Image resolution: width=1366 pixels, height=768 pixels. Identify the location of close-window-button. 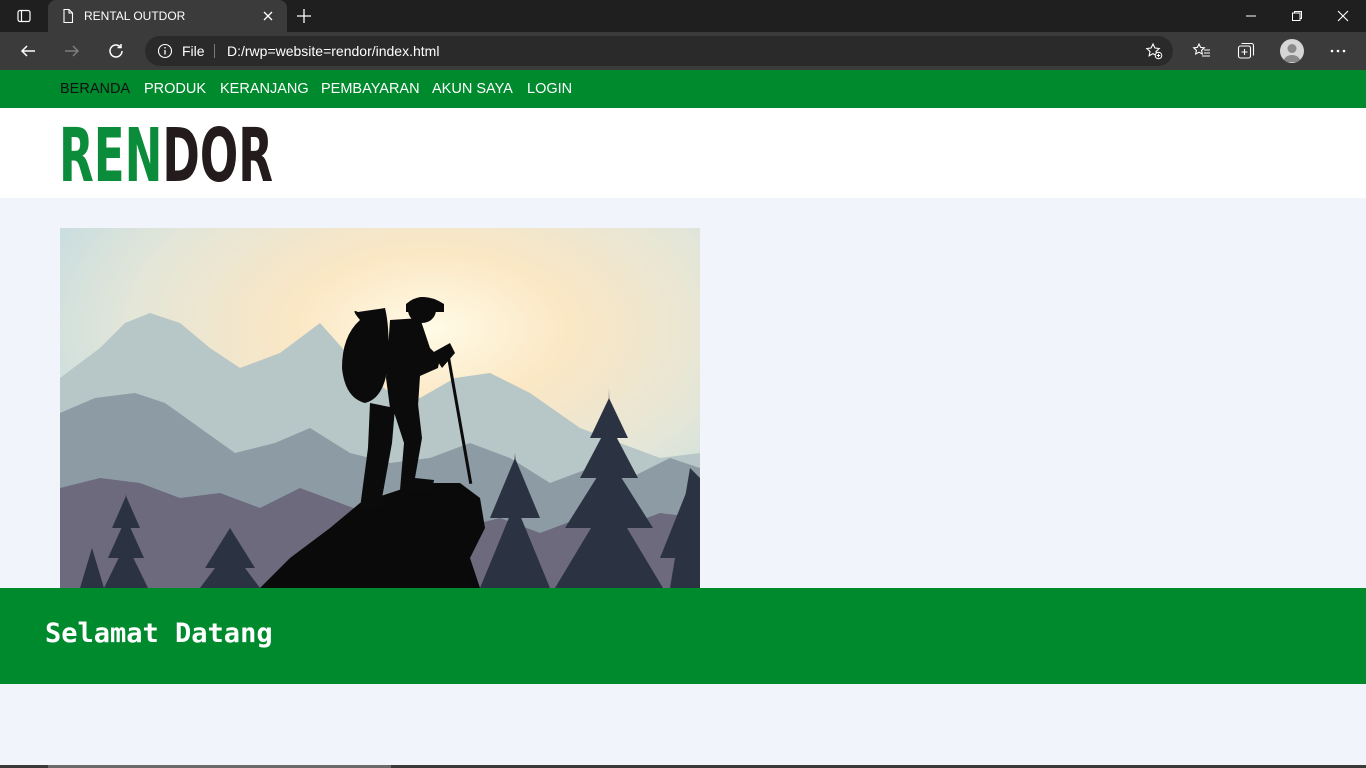
(1343, 16).